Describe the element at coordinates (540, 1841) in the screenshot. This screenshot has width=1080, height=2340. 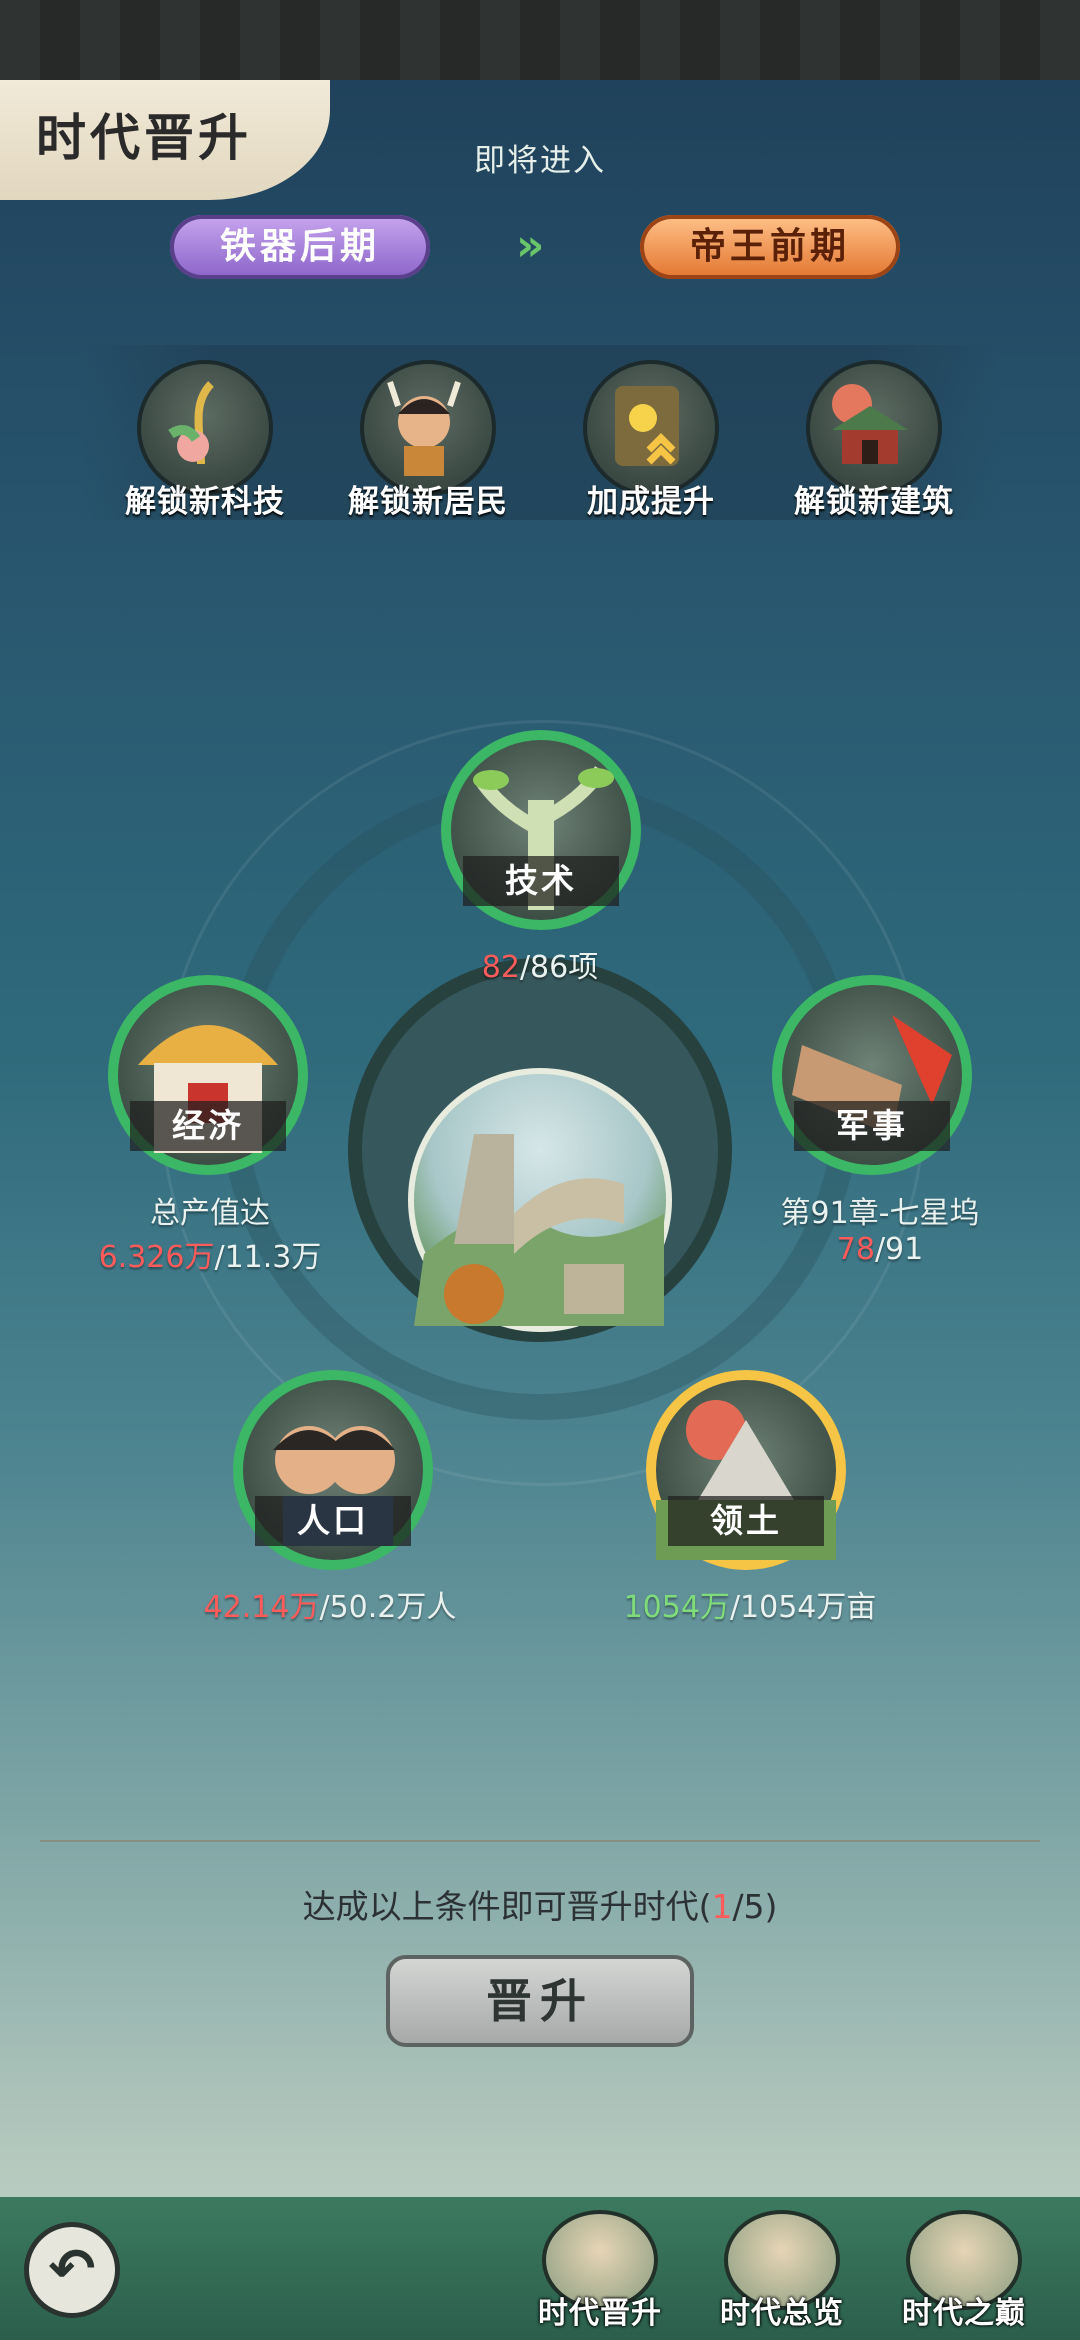
I see `divider` at that location.